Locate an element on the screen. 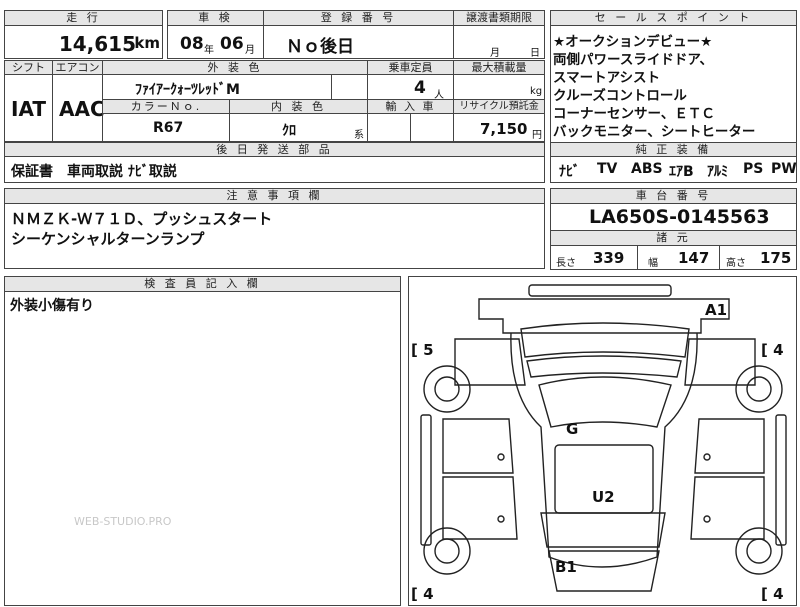  sales-point-4: クルーズコントロール is located at coordinates (620, 96).